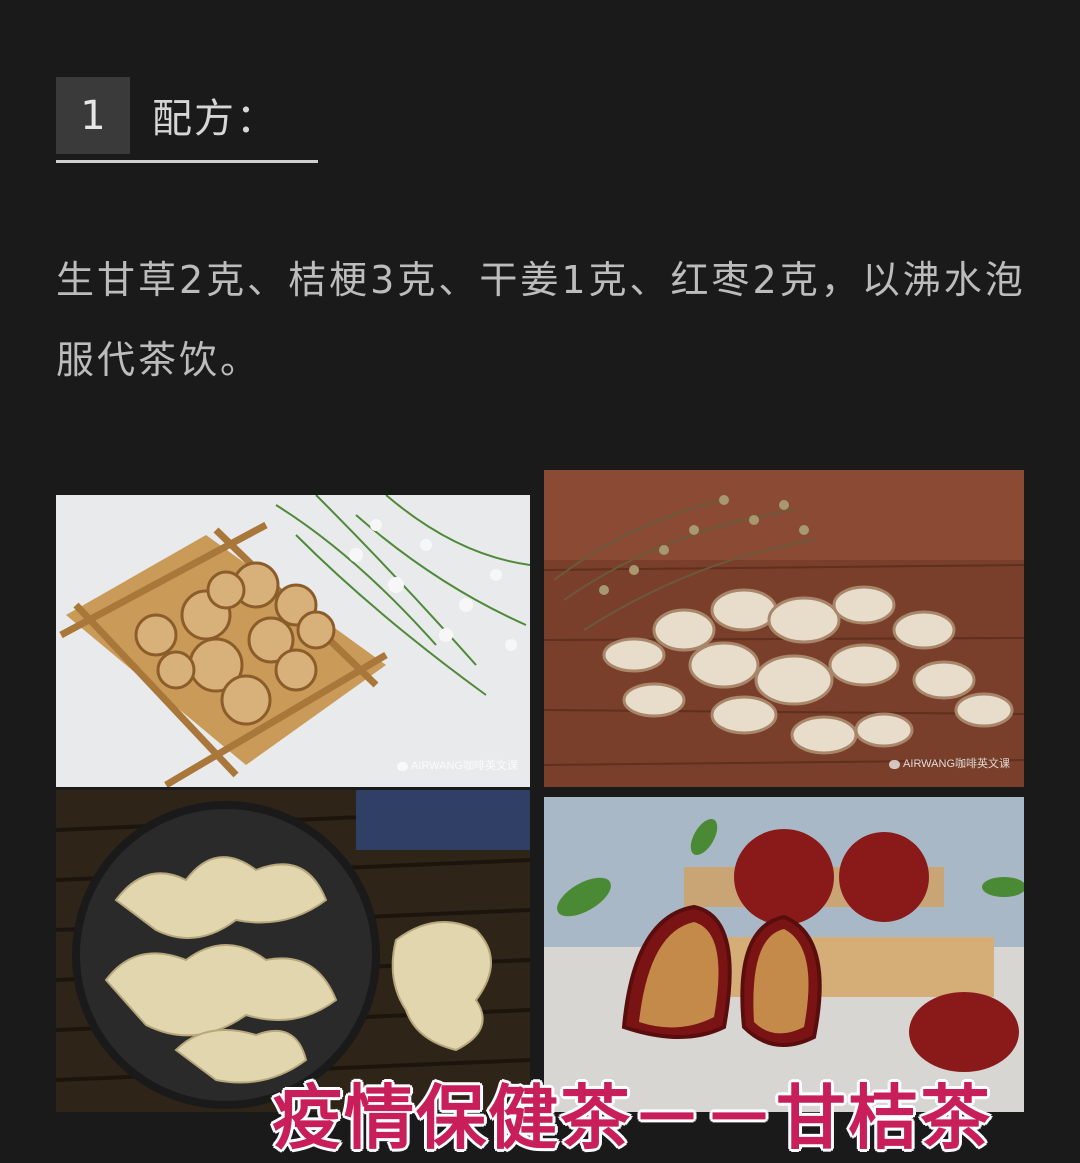  Describe the element at coordinates (784, 628) in the screenshot. I see `platycodon-root-photo: AIRWANG咖啡英文课` at that location.